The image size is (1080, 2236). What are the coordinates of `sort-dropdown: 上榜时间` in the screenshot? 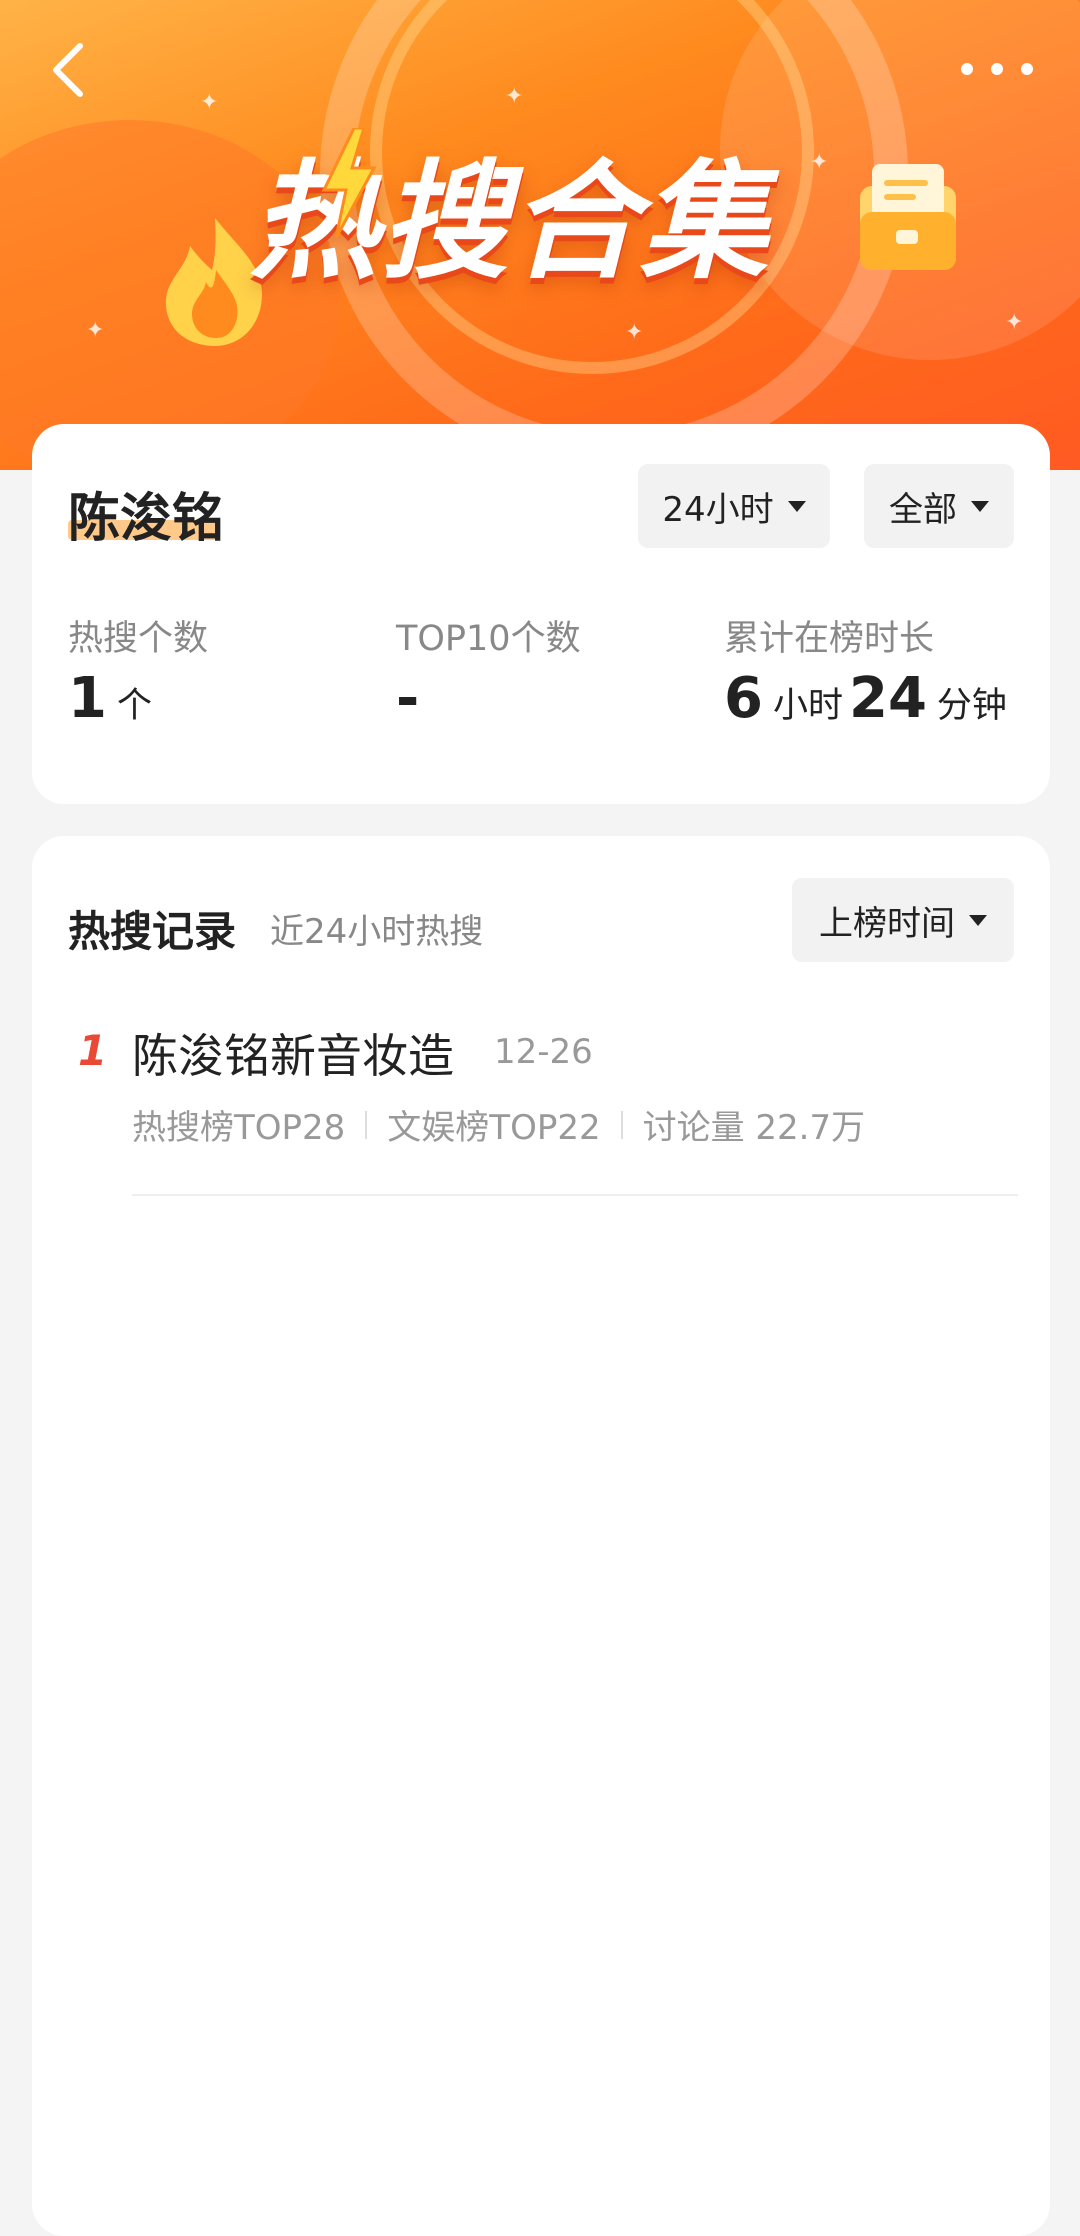 It's located at (903, 920).